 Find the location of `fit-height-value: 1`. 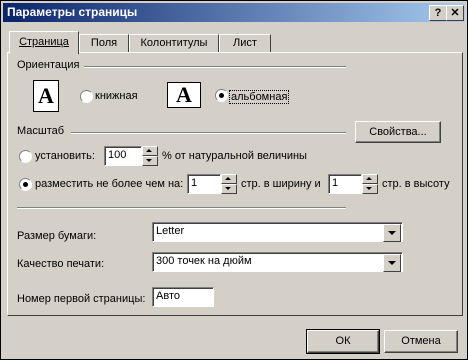

fit-height-value: 1 is located at coordinates (335, 183).